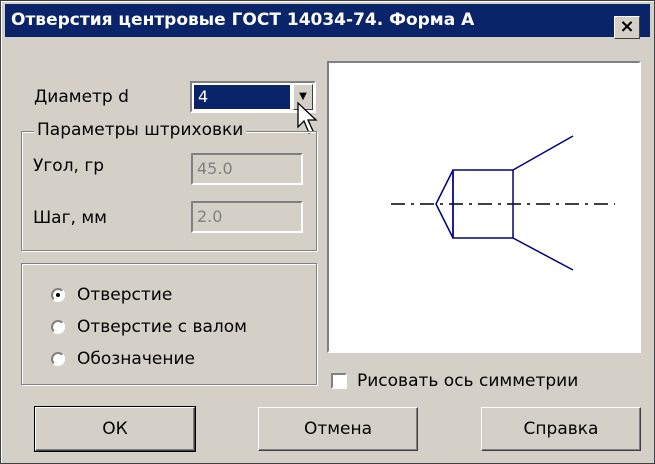 The image size is (655, 464). What do you see at coordinates (70, 218) in the screenshot?
I see `step-label: Шаг, мм` at bounding box center [70, 218].